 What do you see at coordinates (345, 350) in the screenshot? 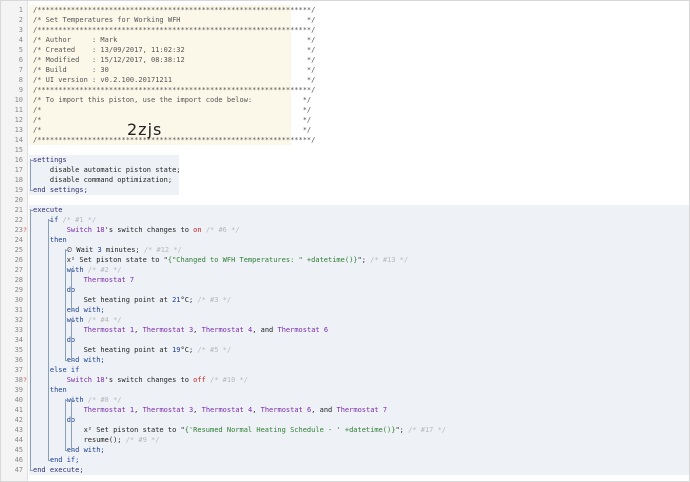
I see `code-line: 35 Set heating point at 19°C; /* #5 */` at bounding box center [345, 350].